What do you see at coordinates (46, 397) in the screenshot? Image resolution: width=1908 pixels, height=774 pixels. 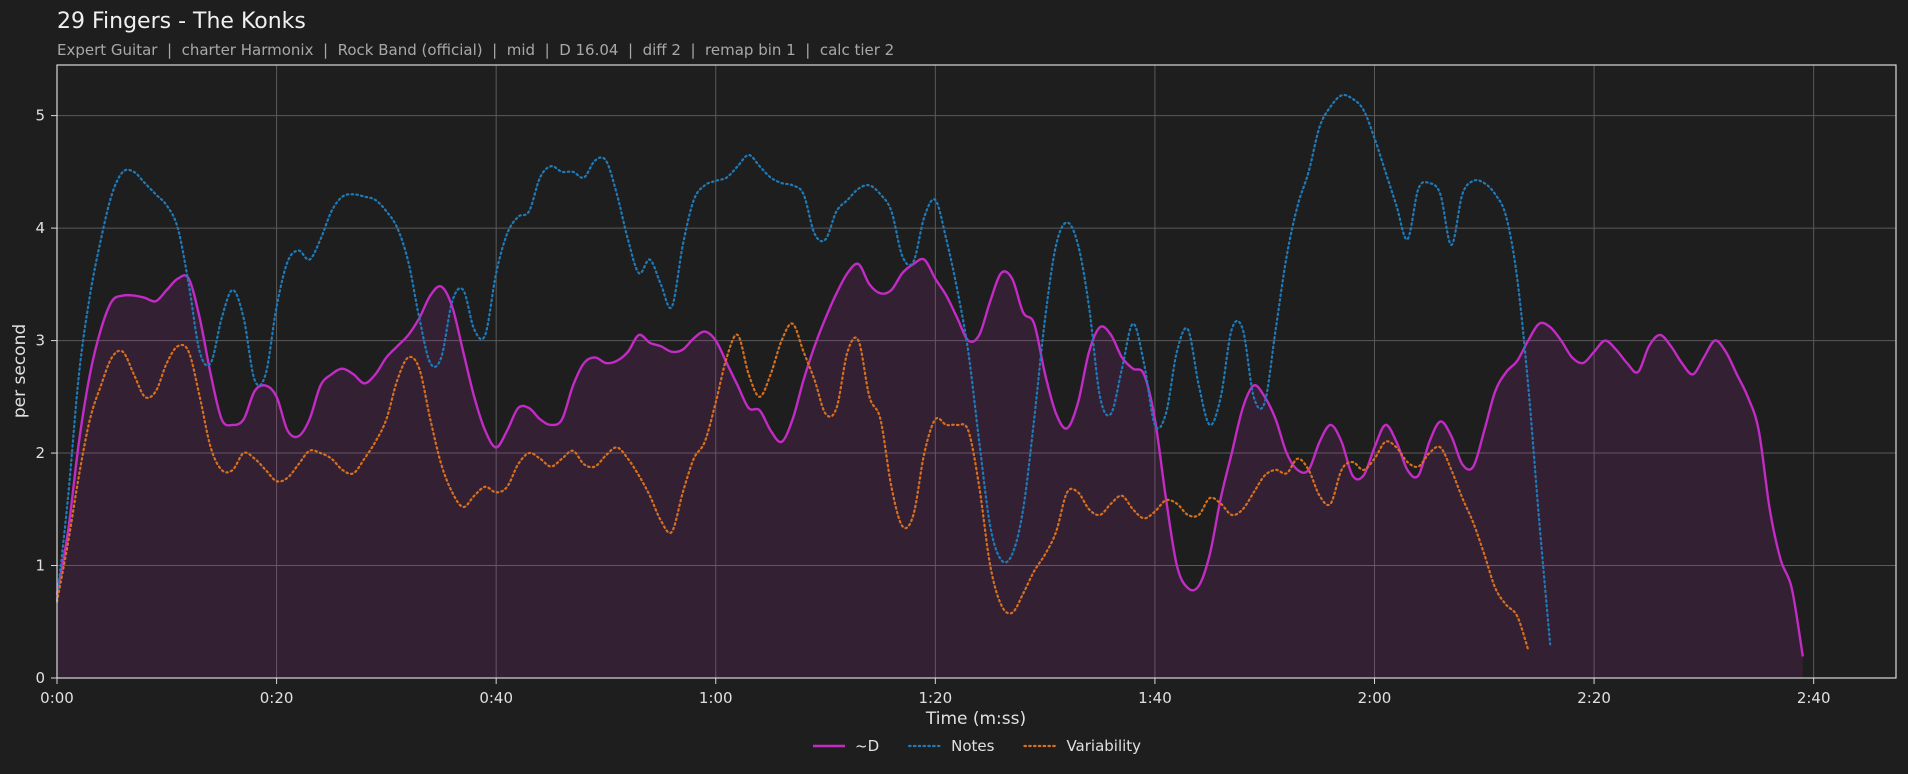 I see `y-axis-ticks: 0 1 2 3 4 5` at bounding box center [46, 397].